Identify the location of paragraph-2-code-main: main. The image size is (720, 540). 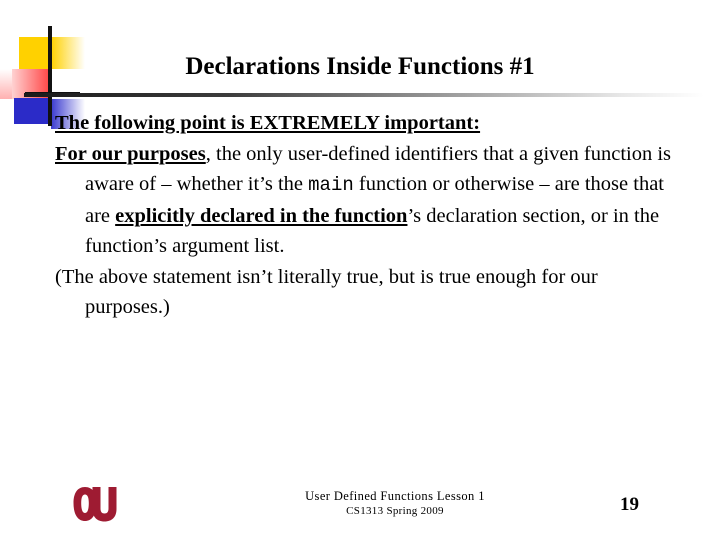
(331, 185).